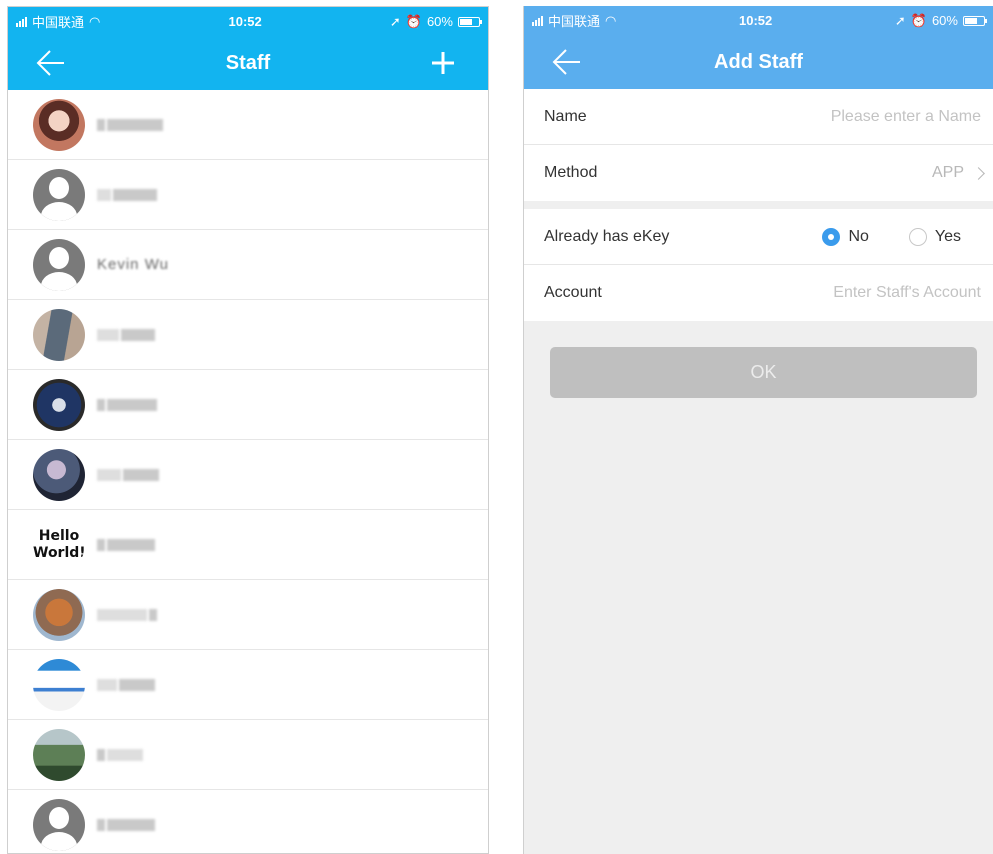 This screenshot has width=993, height=854. What do you see at coordinates (845, 236) in the screenshot?
I see `ekey-no-option: No` at bounding box center [845, 236].